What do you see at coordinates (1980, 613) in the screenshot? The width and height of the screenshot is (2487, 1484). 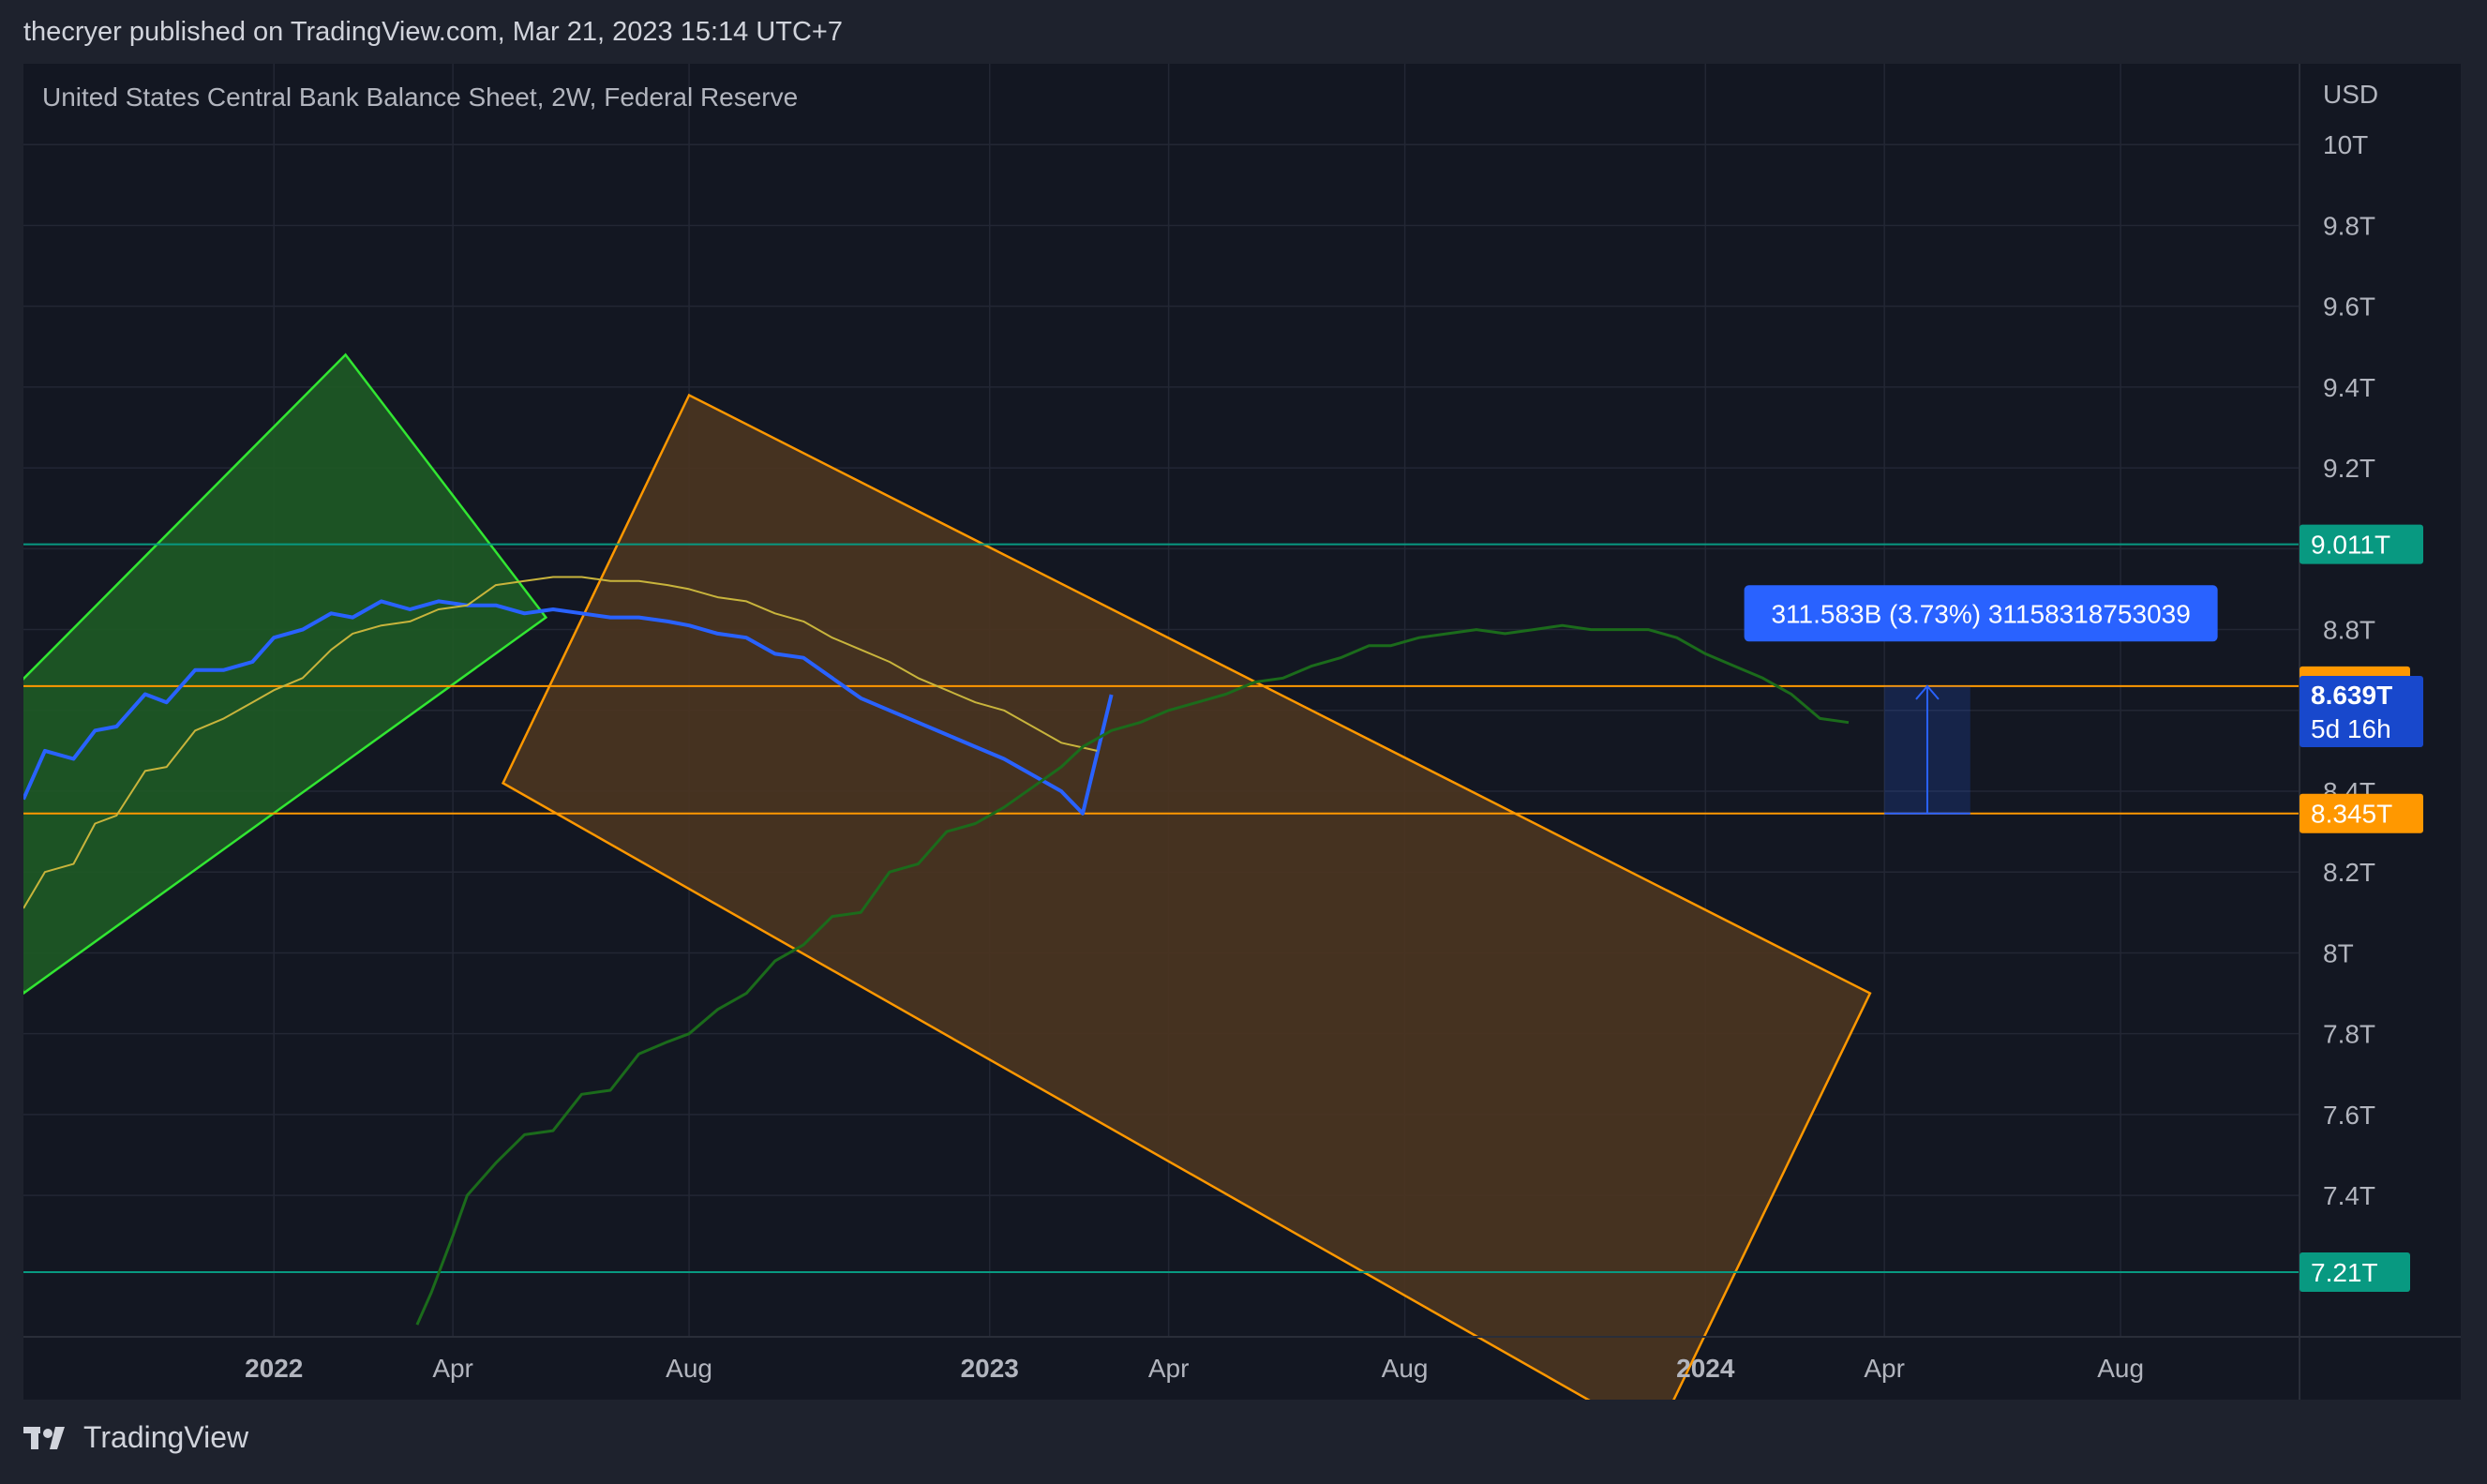 I see `measure-label: 311.583B (3.73%) 31158318753039` at bounding box center [1980, 613].